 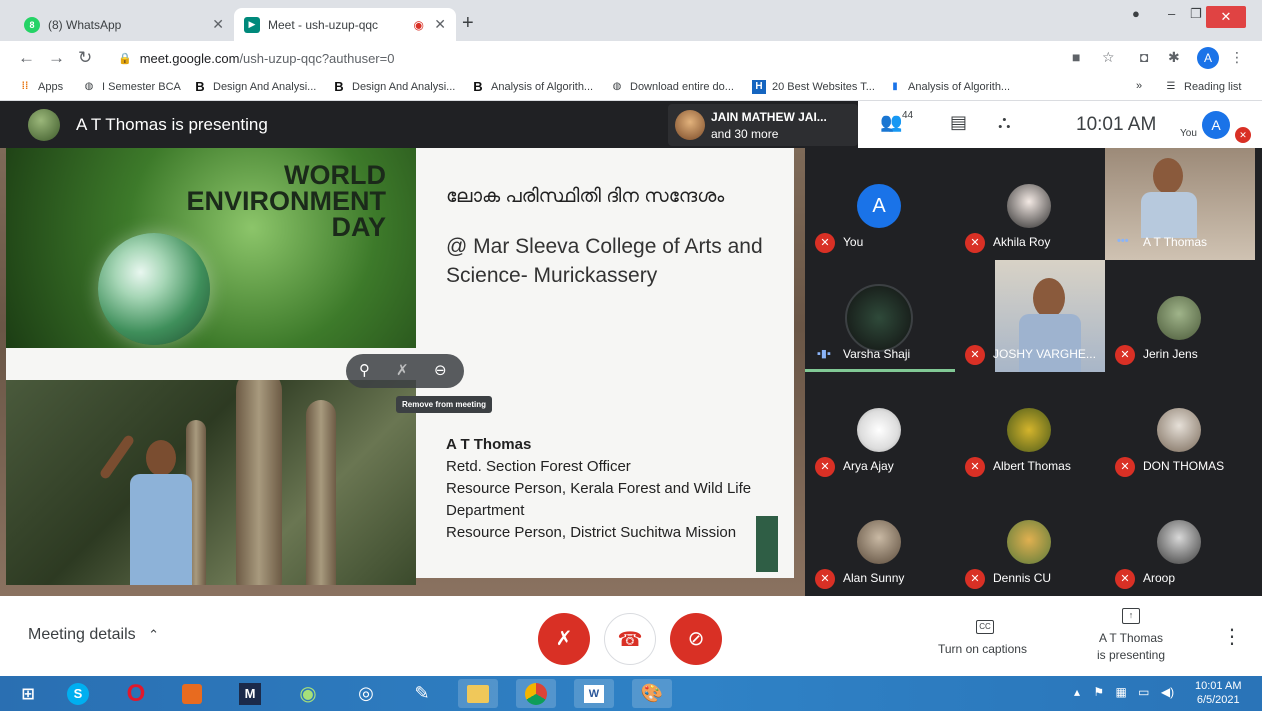 What do you see at coordinates (308, 693) in the screenshot?
I see `app-circle-icon: ◉` at bounding box center [308, 693].